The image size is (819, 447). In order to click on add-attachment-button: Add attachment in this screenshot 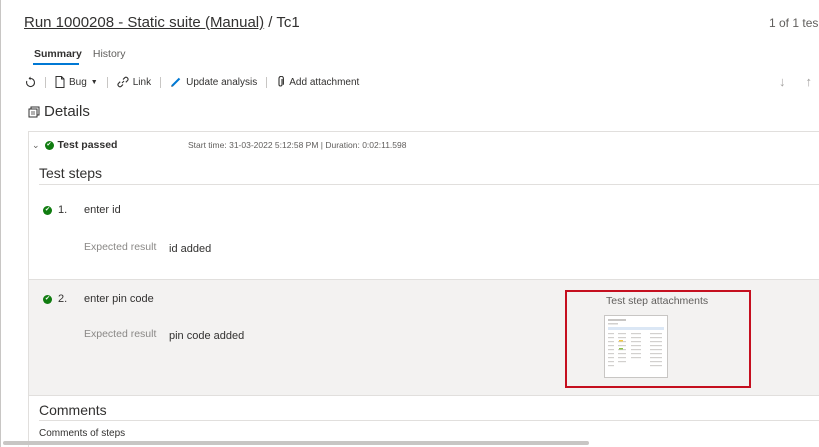, I will do `click(317, 82)`.